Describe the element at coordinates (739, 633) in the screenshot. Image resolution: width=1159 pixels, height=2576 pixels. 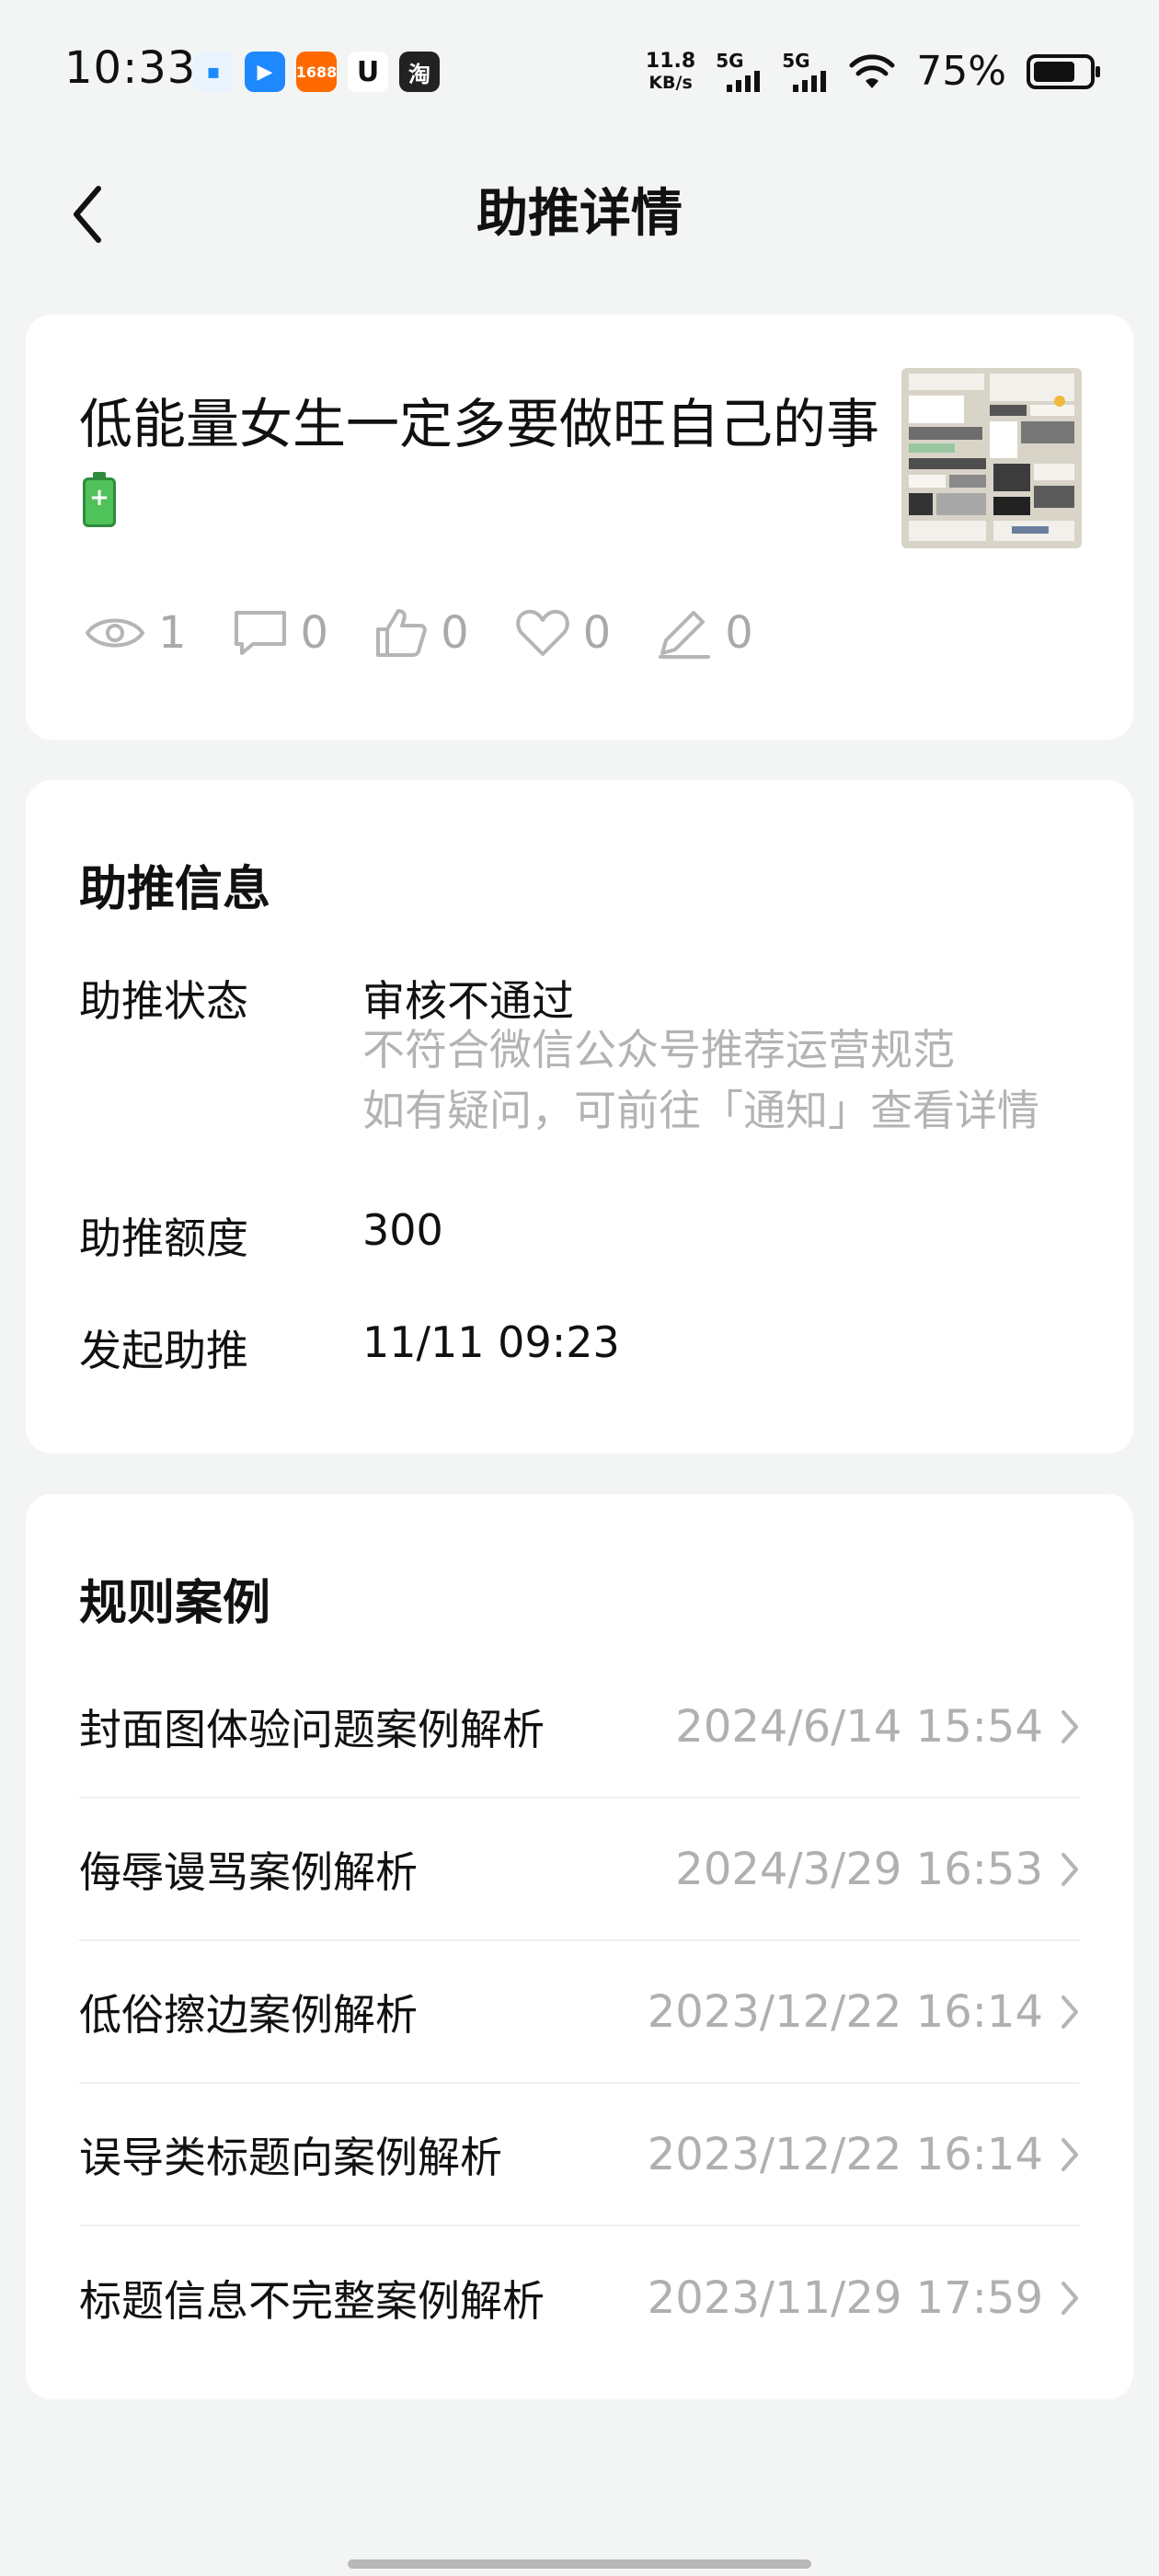
I see `edits-count: 0` at that location.